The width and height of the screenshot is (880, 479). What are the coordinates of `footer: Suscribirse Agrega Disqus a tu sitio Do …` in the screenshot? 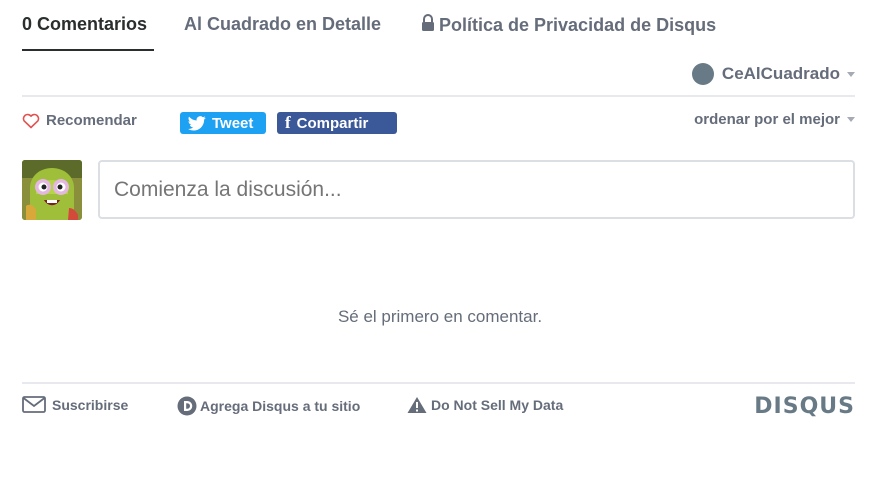 It's located at (438, 407).